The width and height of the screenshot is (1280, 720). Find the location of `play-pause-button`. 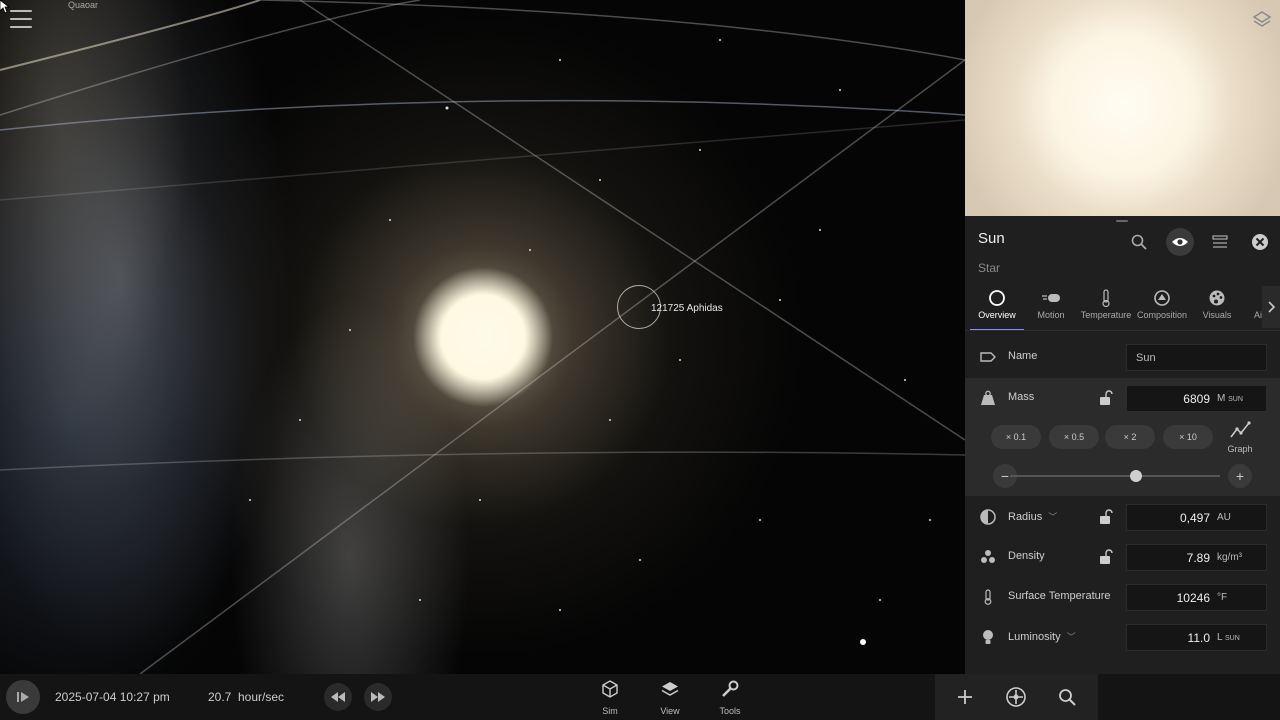

play-pause-button is located at coordinates (23, 697).